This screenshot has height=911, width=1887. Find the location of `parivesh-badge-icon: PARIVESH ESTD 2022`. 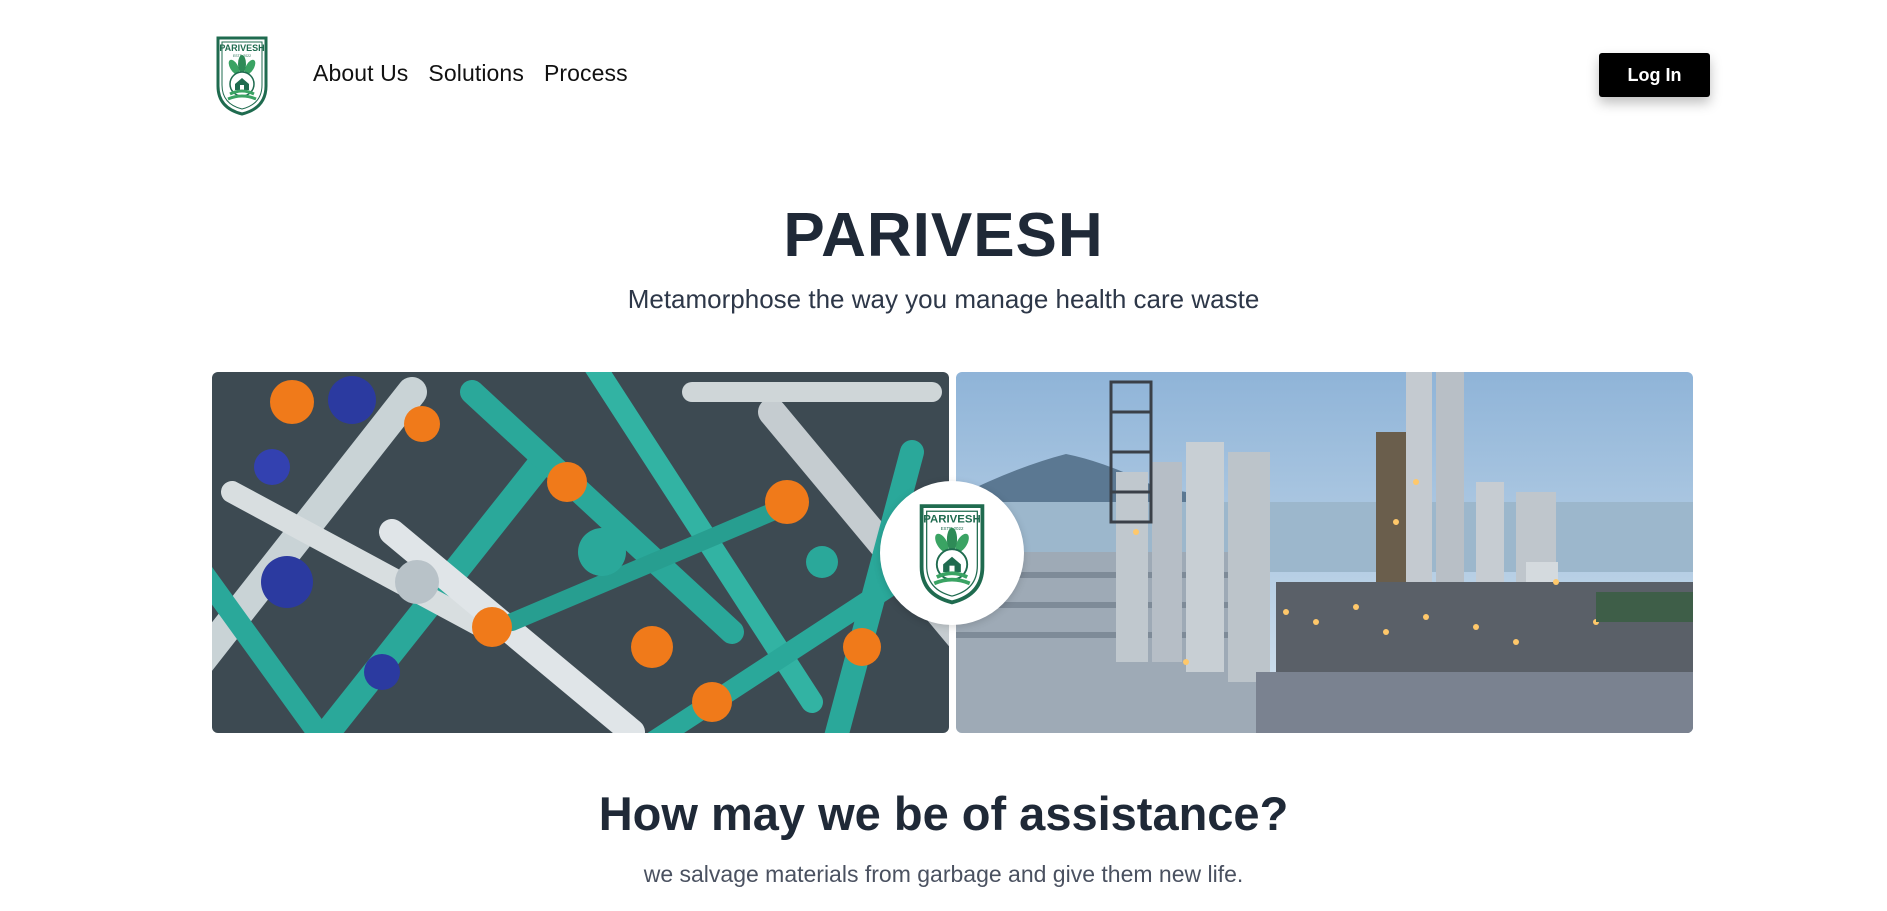

parivesh-badge-icon: PARIVESH ESTD 2022 is located at coordinates (952, 554).